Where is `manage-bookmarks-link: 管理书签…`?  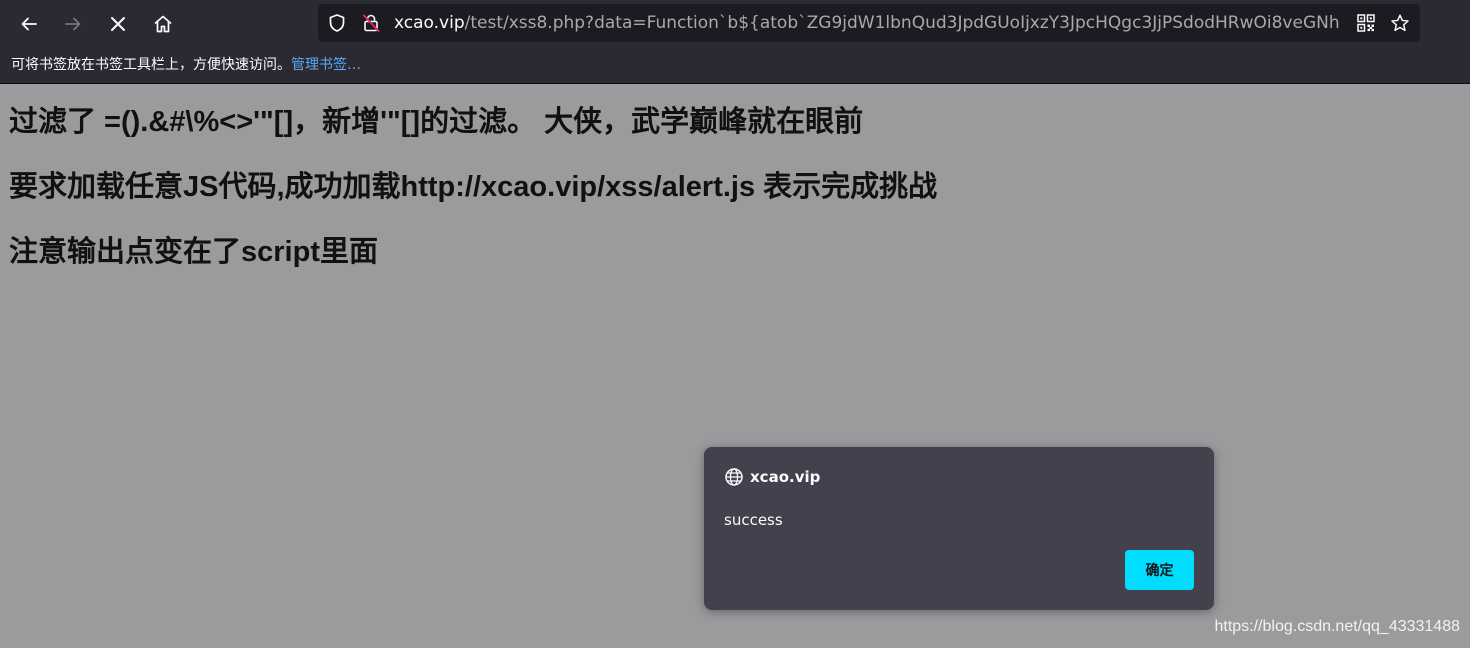 manage-bookmarks-link: 管理书签… is located at coordinates (326, 65).